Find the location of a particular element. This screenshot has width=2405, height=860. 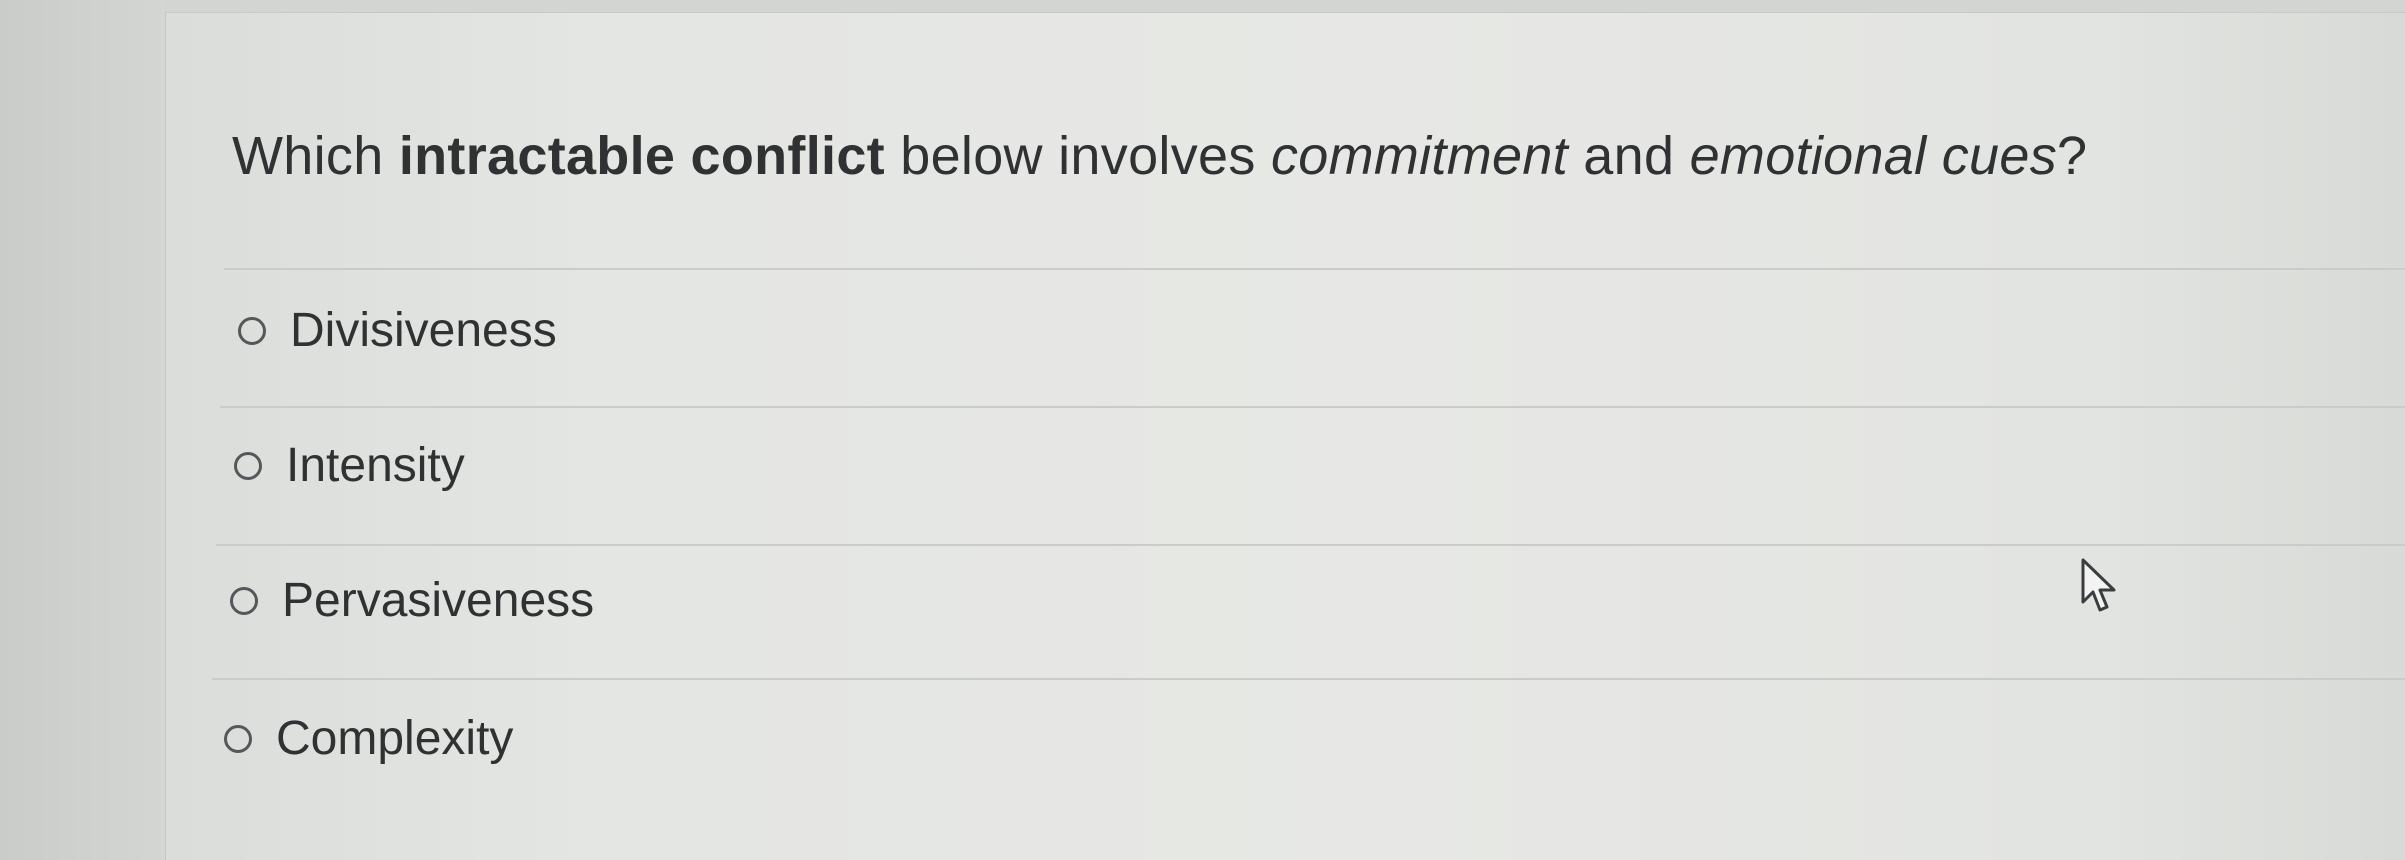

question-part-1: Which is located at coordinates (315, 156).